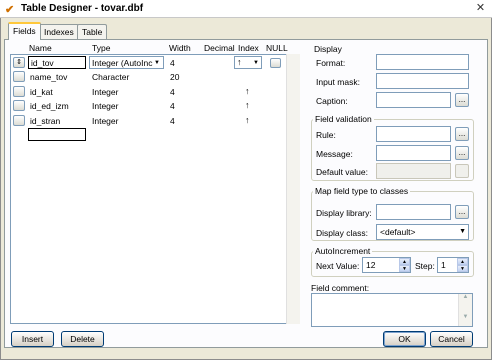  I want to click on next-value: 12, so click(371, 265).